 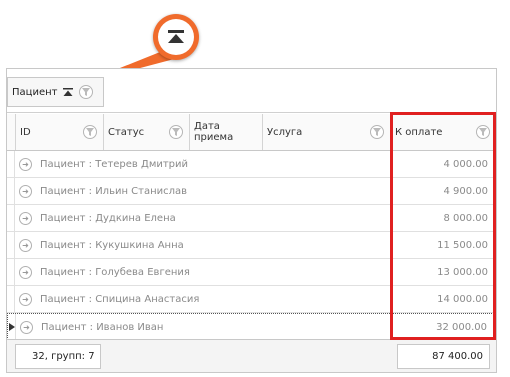 What do you see at coordinates (60, 132) in the screenshot?
I see `column-header-id: ID` at bounding box center [60, 132].